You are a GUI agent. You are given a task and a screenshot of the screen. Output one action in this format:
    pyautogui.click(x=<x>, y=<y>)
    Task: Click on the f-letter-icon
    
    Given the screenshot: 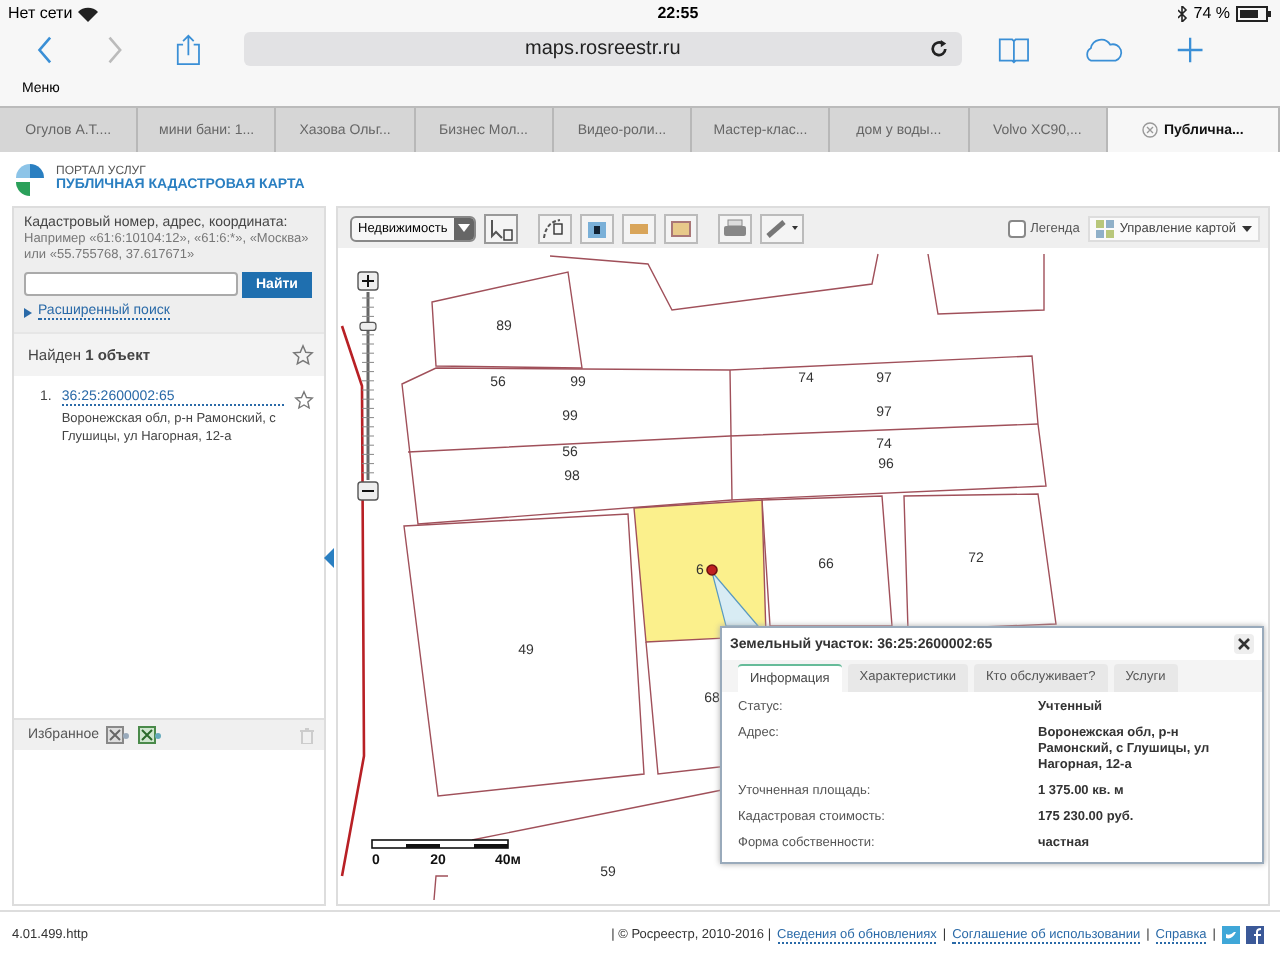 What is the action you would take?
    pyautogui.click(x=1255, y=935)
    